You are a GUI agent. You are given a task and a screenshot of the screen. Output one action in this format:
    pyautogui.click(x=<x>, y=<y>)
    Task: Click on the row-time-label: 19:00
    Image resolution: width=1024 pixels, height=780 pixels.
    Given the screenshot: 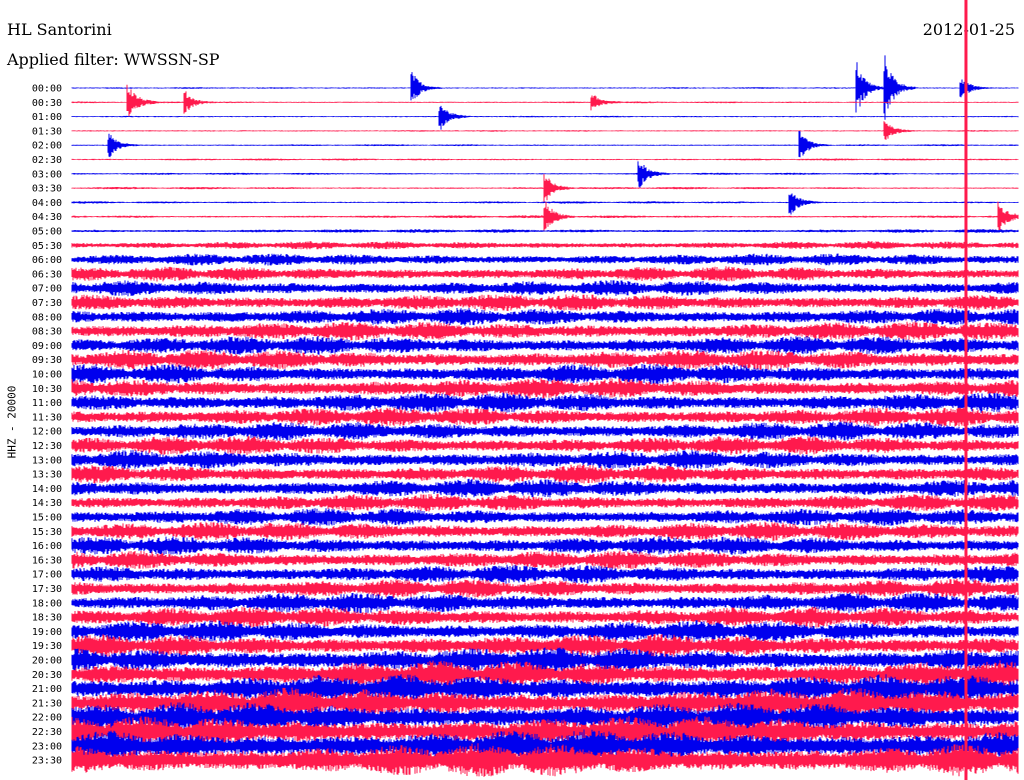 What is the action you would take?
    pyautogui.click(x=47, y=632)
    